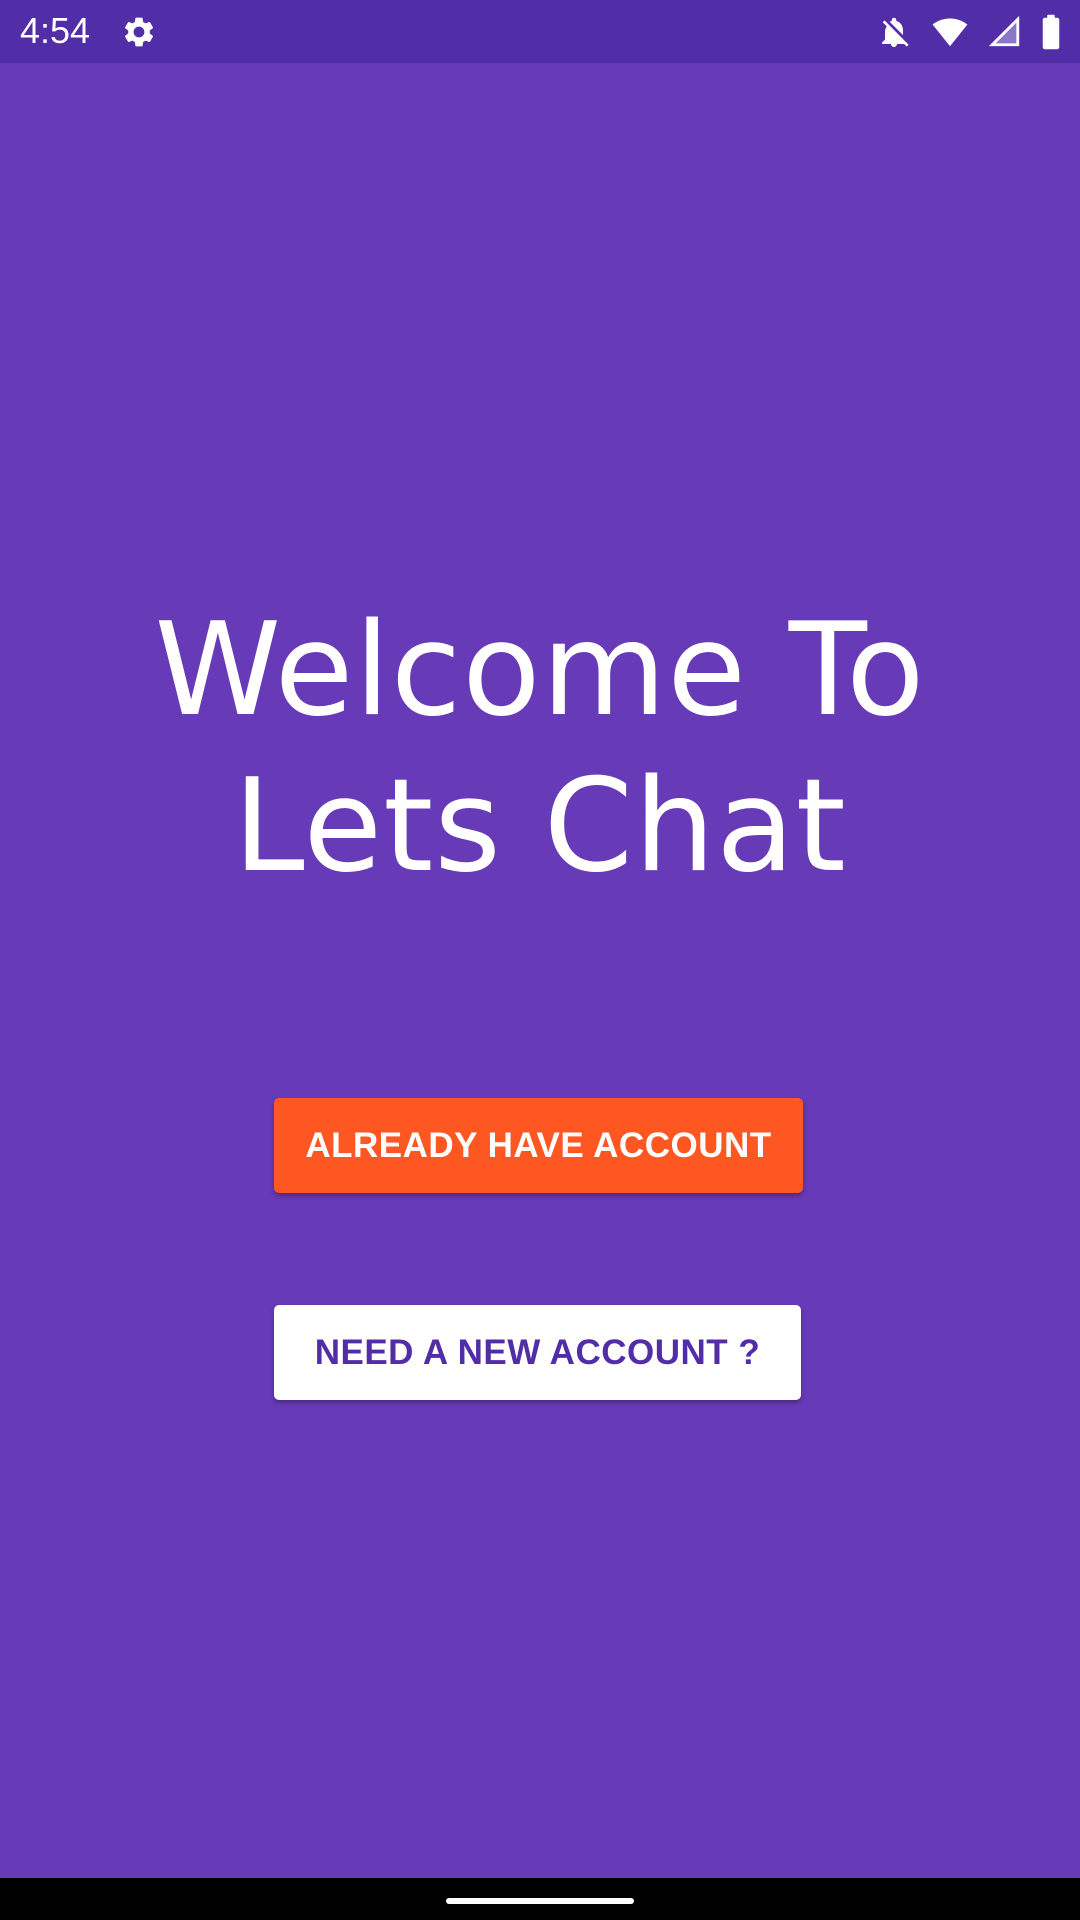  I want to click on status-icons, so click(969, 32).